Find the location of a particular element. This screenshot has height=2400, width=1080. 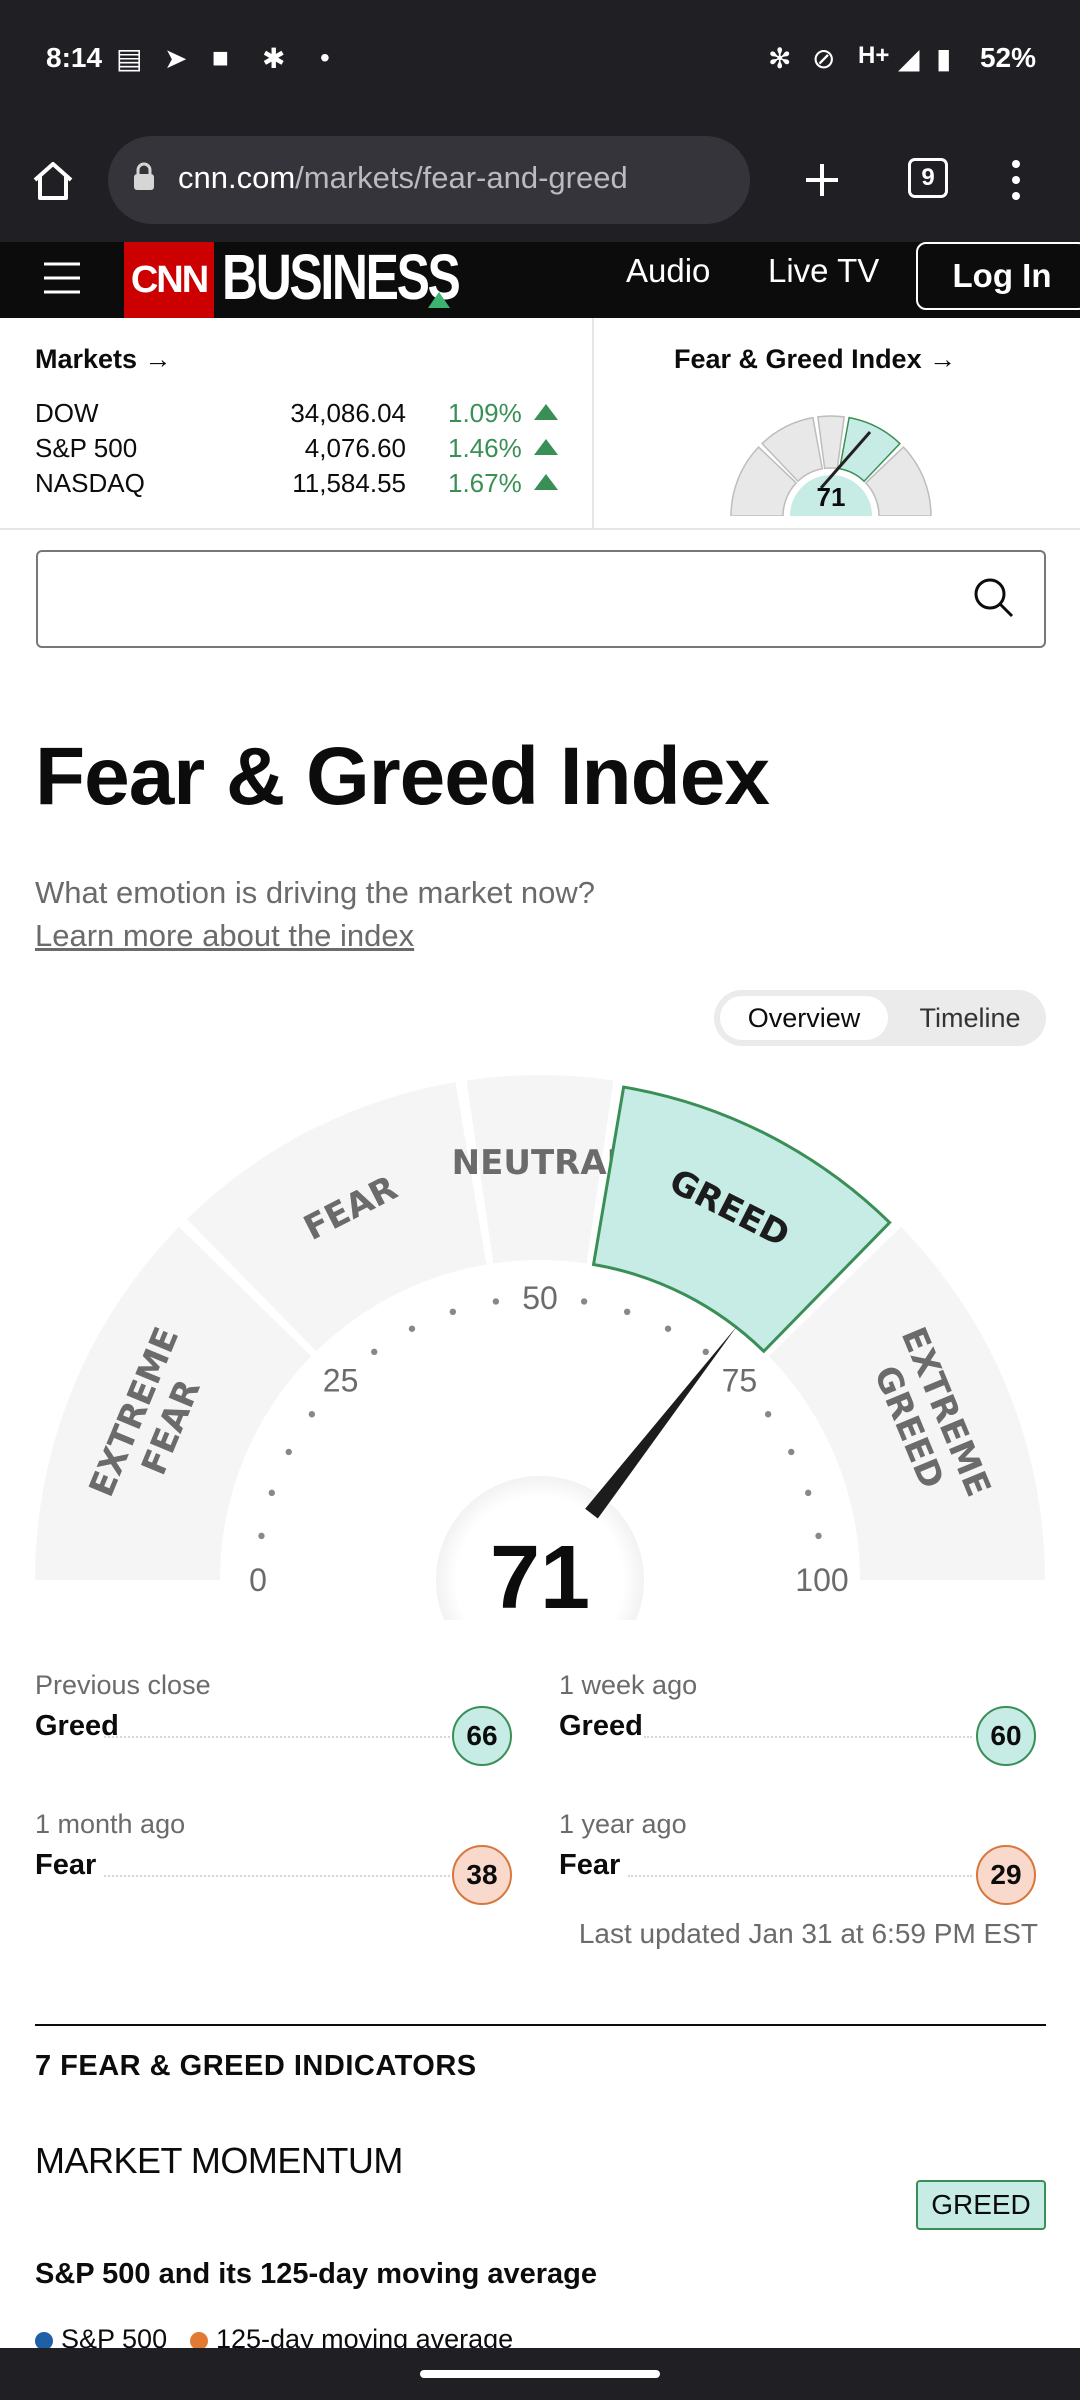

mini-gauge: 71 is located at coordinates (831, 452).